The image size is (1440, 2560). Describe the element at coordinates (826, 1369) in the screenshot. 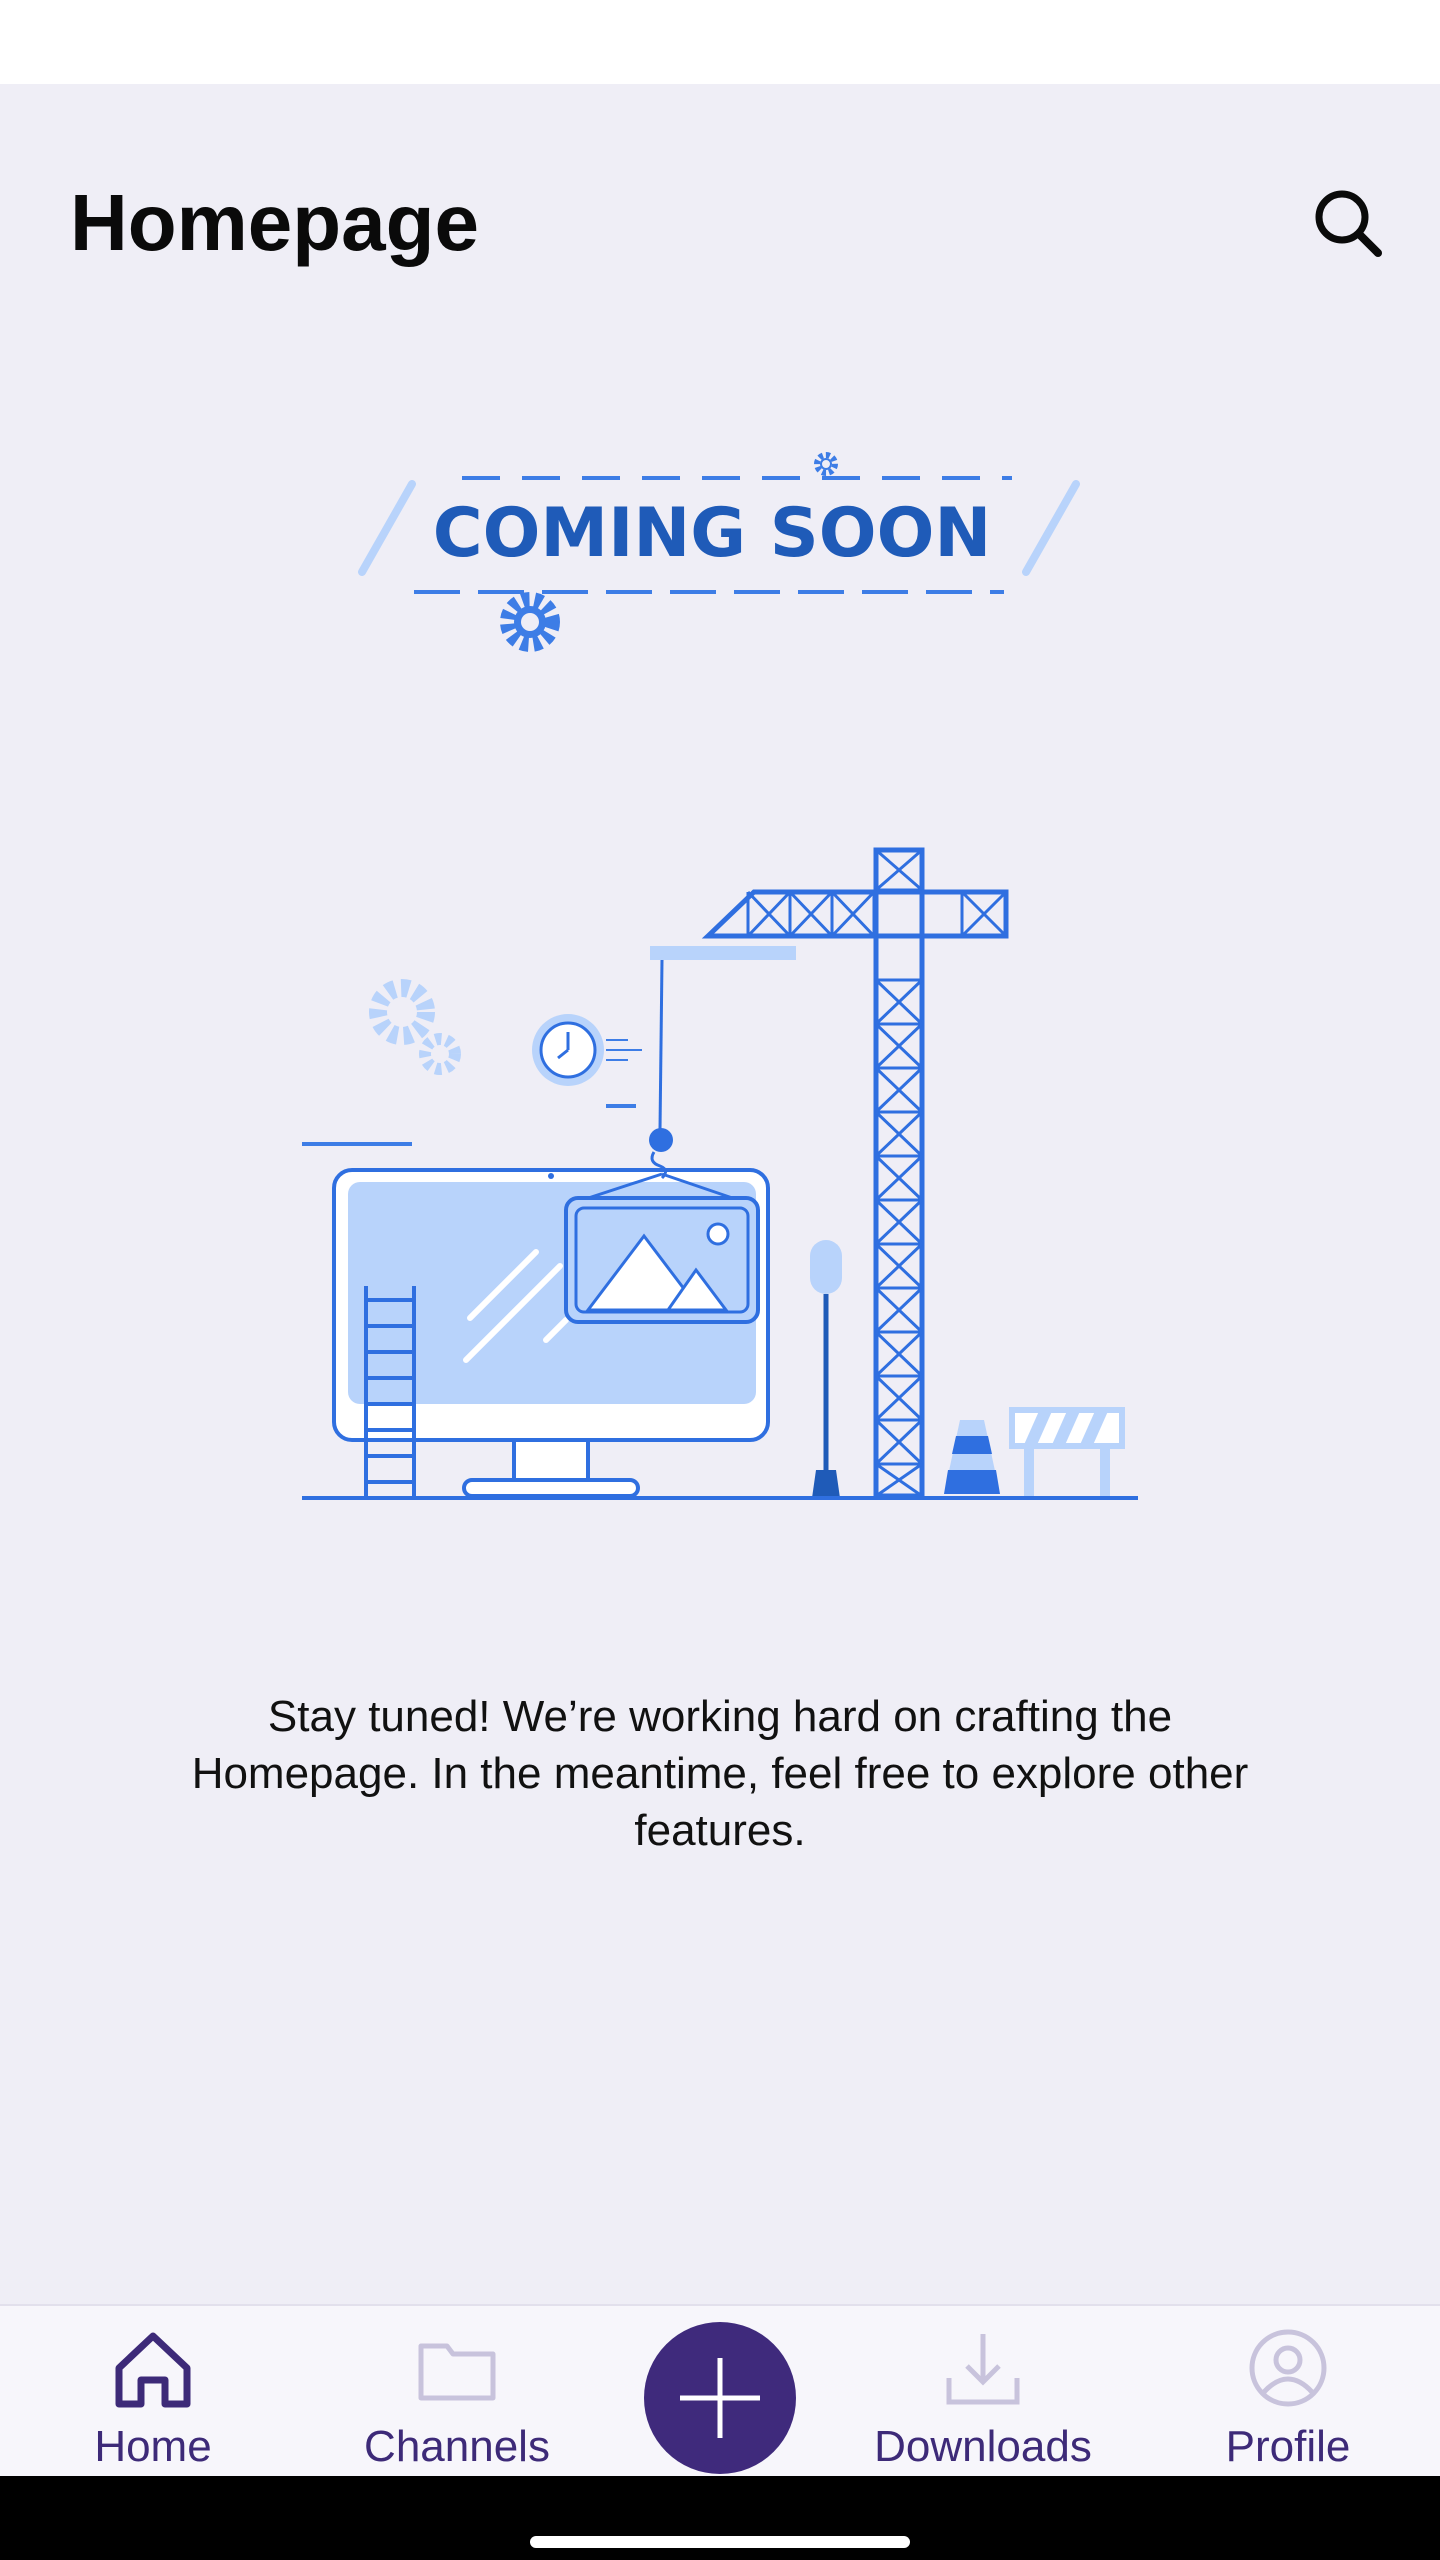

I see `lamp-icon` at that location.